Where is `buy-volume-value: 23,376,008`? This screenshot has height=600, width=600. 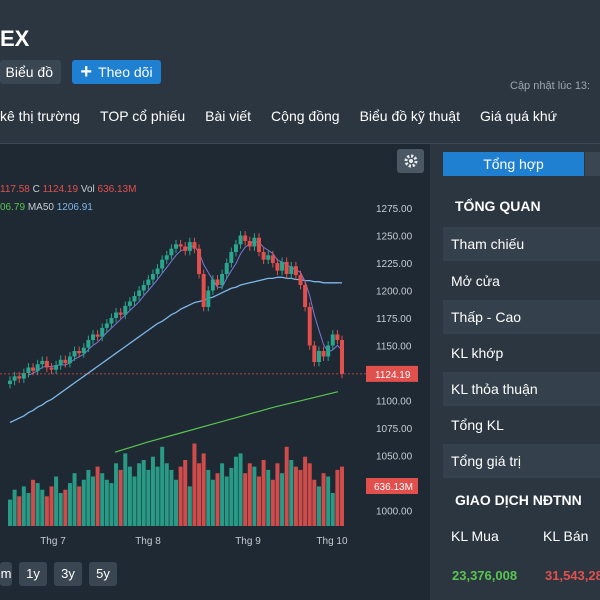
buy-volume-value: 23,376,008 is located at coordinates (485, 575).